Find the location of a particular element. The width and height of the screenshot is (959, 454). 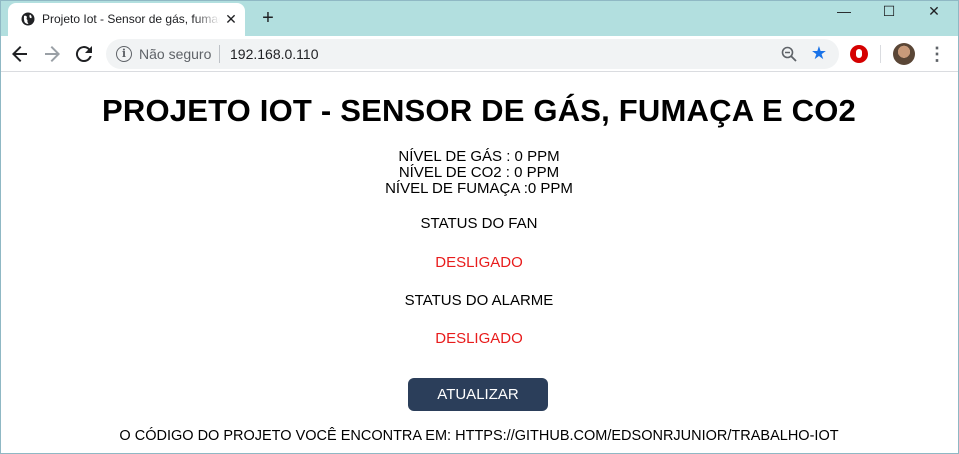

adblock-icon is located at coordinates (859, 54).